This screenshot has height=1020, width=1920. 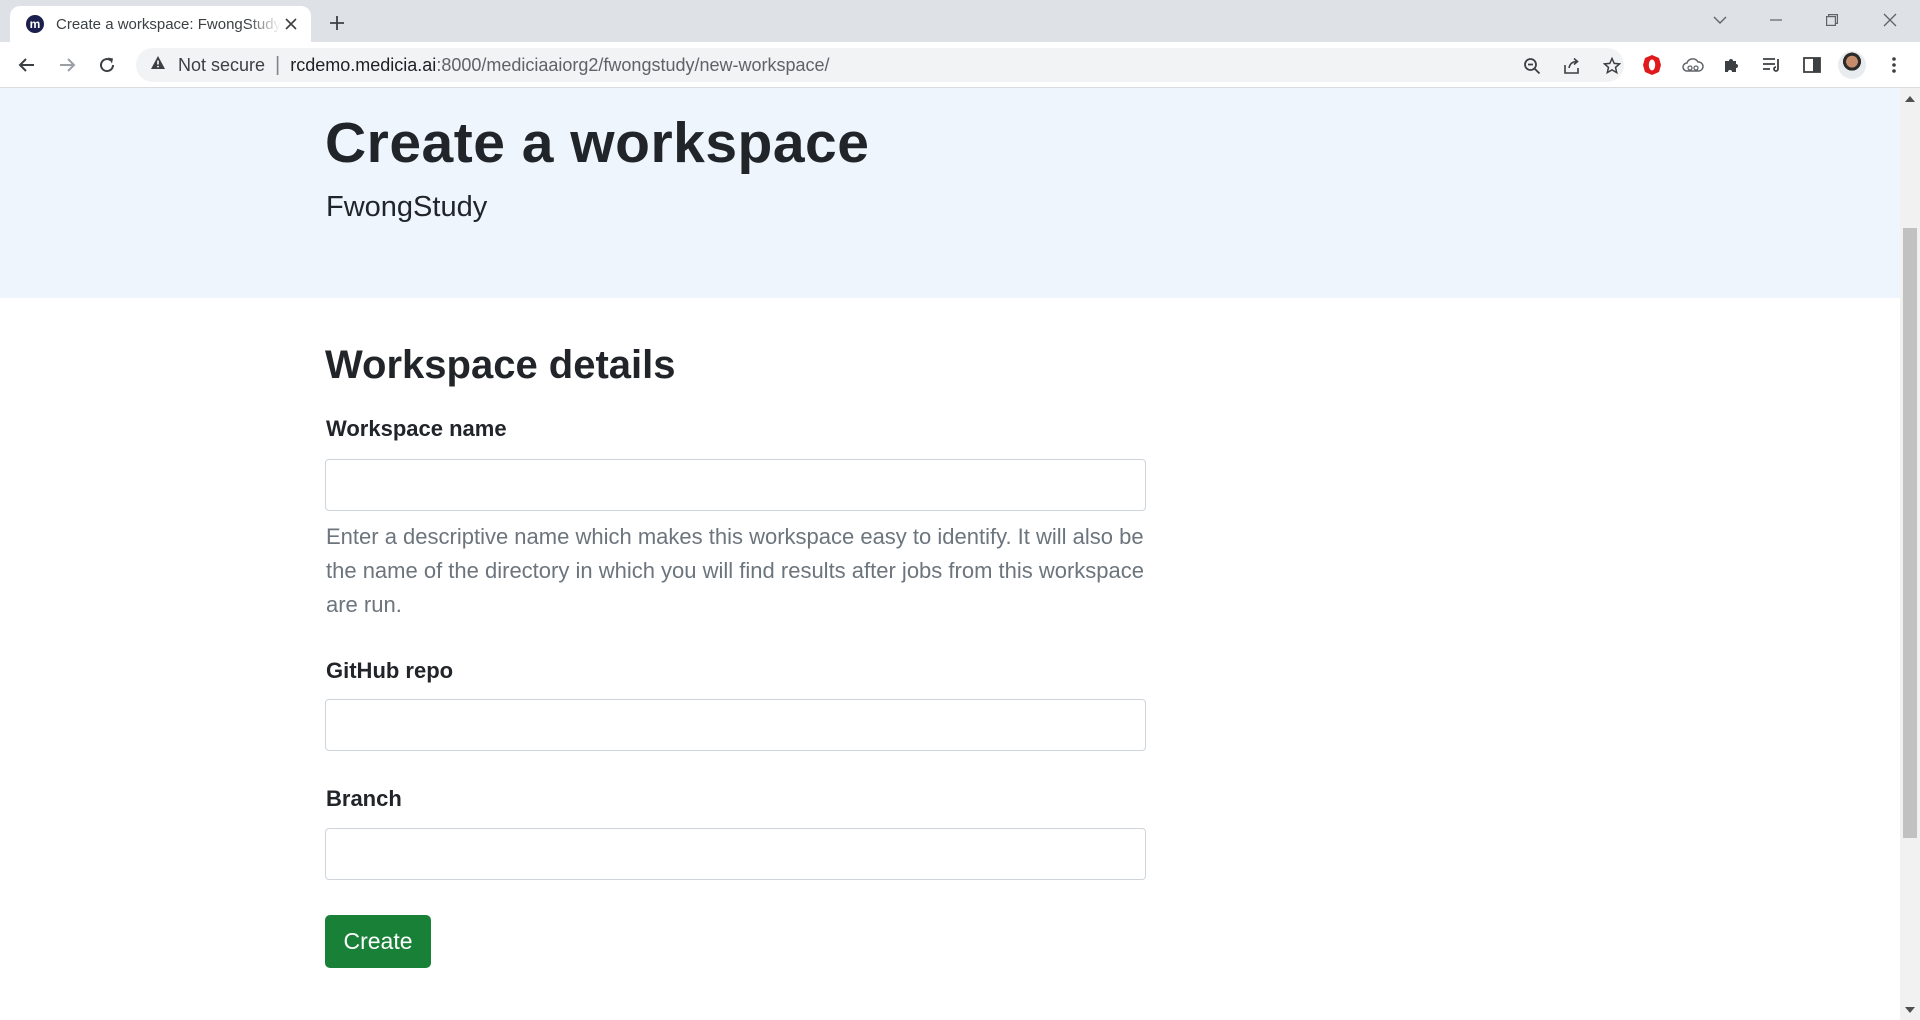 What do you see at coordinates (1890, 20) in the screenshot?
I see `close-window-icon` at bounding box center [1890, 20].